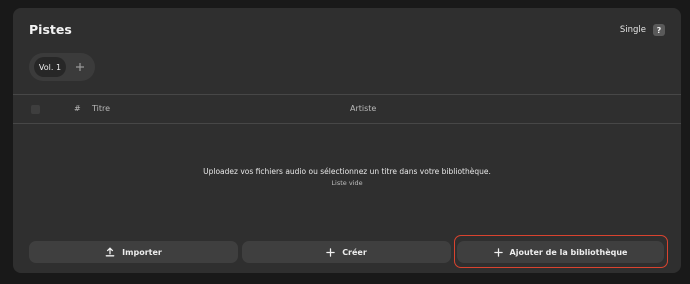 This screenshot has height=284, width=690. What do you see at coordinates (354, 252) in the screenshot?
I see `create-label: Créer` at bounding box center [354, 252].